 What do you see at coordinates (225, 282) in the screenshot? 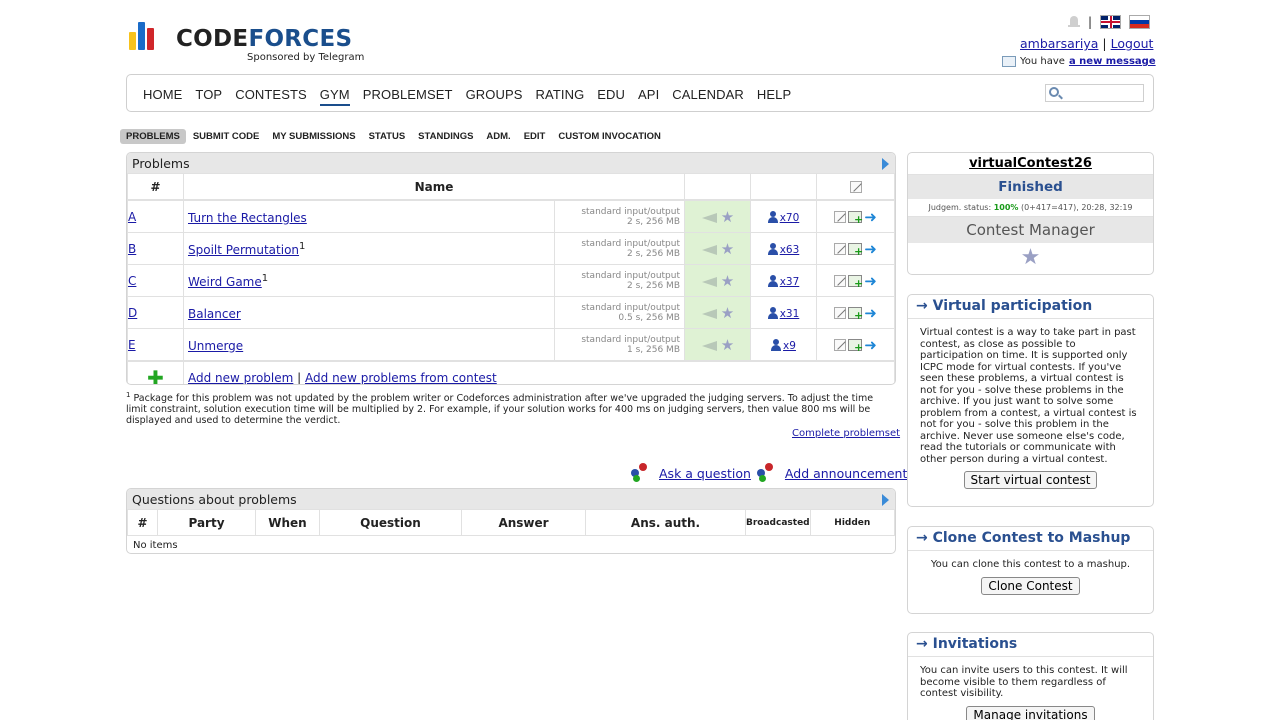
I see `problem-name-link: Weird Game` at bounding box center [225, 282].